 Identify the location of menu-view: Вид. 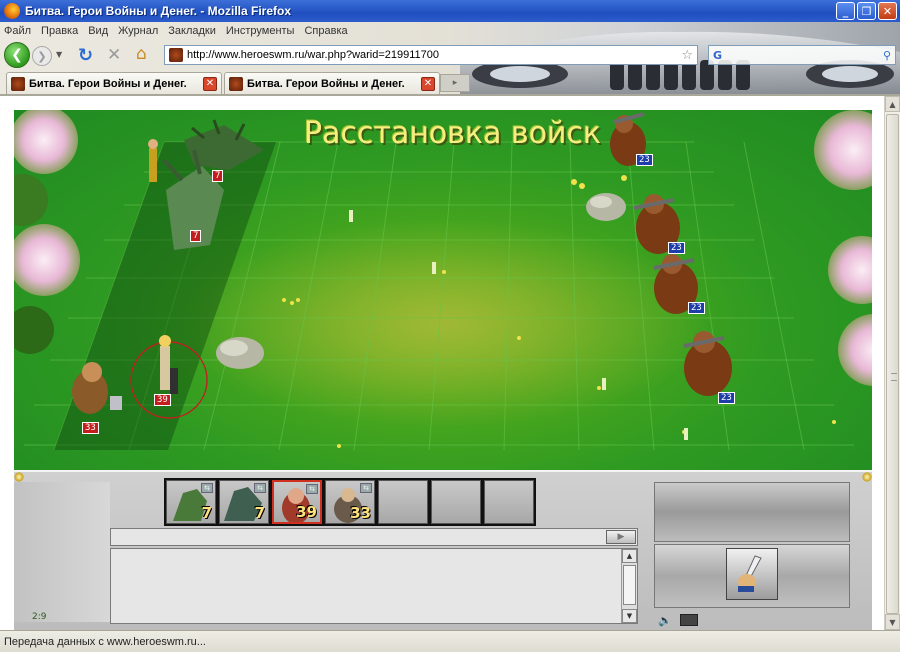
(98, 31).